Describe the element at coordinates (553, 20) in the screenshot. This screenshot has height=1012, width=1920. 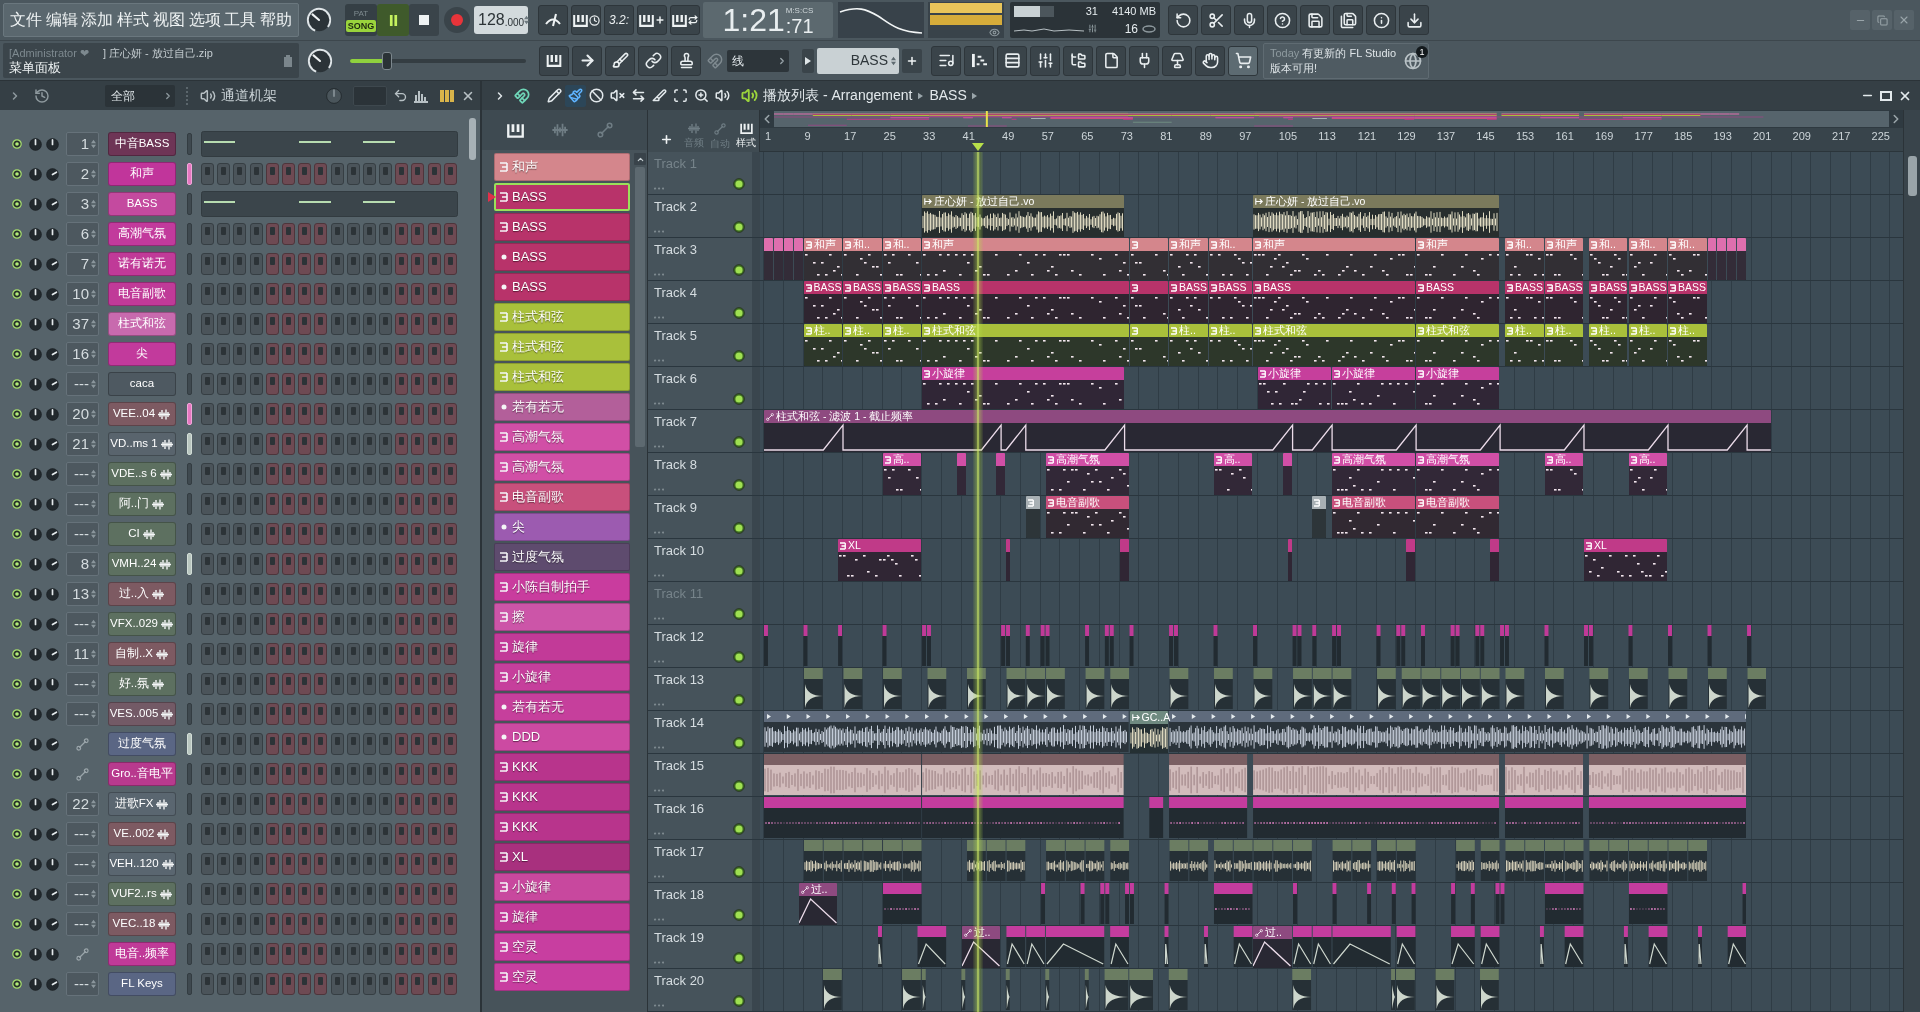
I see `metronome-button` at that location.